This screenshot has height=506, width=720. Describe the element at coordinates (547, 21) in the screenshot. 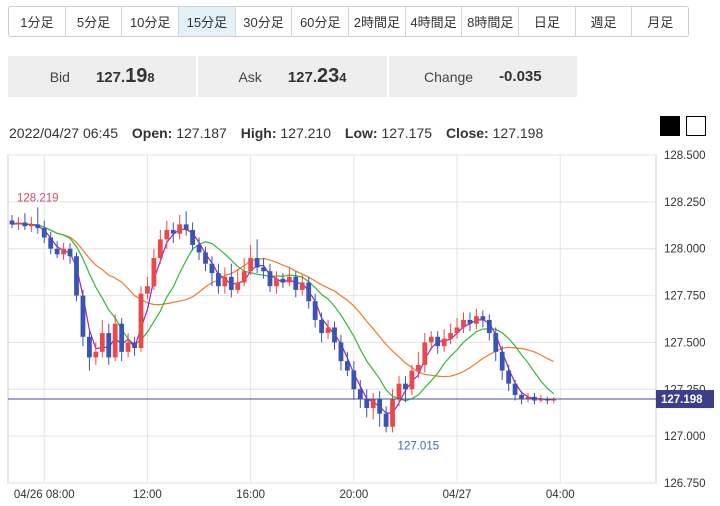

I see `tab-9: 日足` at that location.